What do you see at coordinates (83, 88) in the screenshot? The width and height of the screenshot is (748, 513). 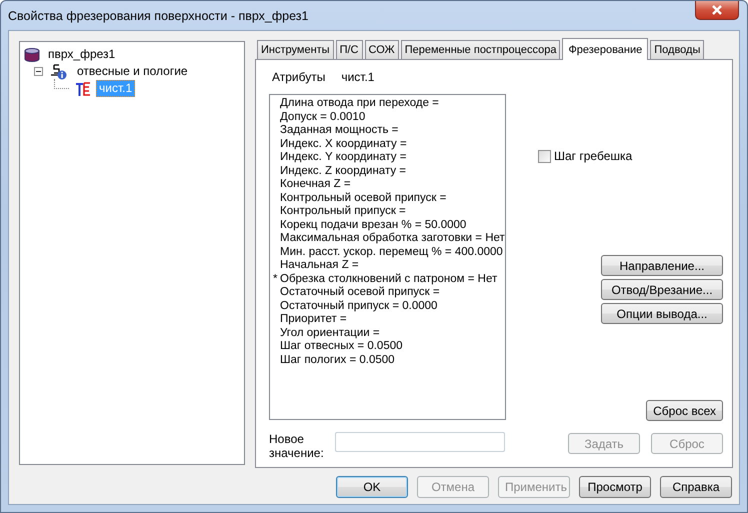 I see `mill-tool-icon` at bounding box center [83, 88].